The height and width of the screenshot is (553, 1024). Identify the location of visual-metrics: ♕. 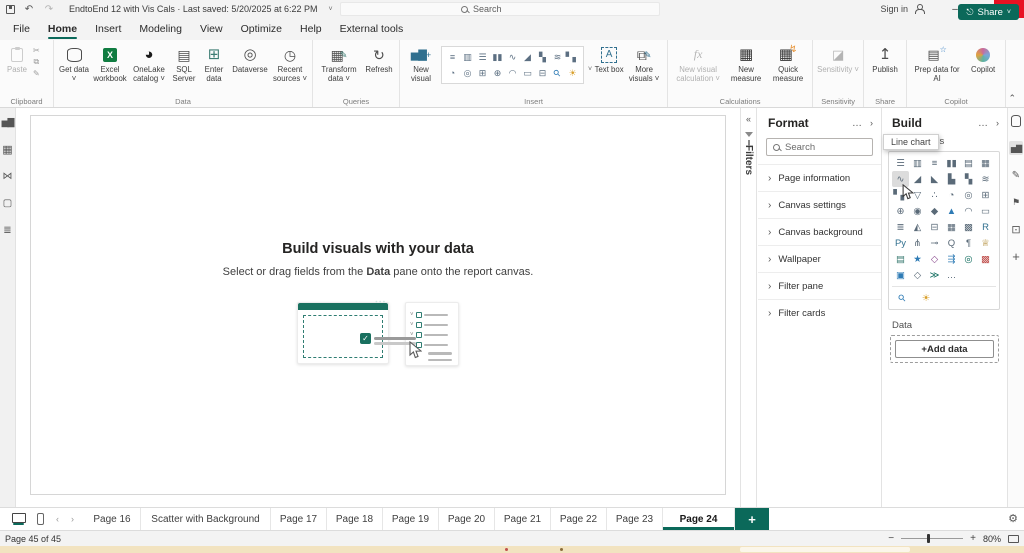
(985, 243).